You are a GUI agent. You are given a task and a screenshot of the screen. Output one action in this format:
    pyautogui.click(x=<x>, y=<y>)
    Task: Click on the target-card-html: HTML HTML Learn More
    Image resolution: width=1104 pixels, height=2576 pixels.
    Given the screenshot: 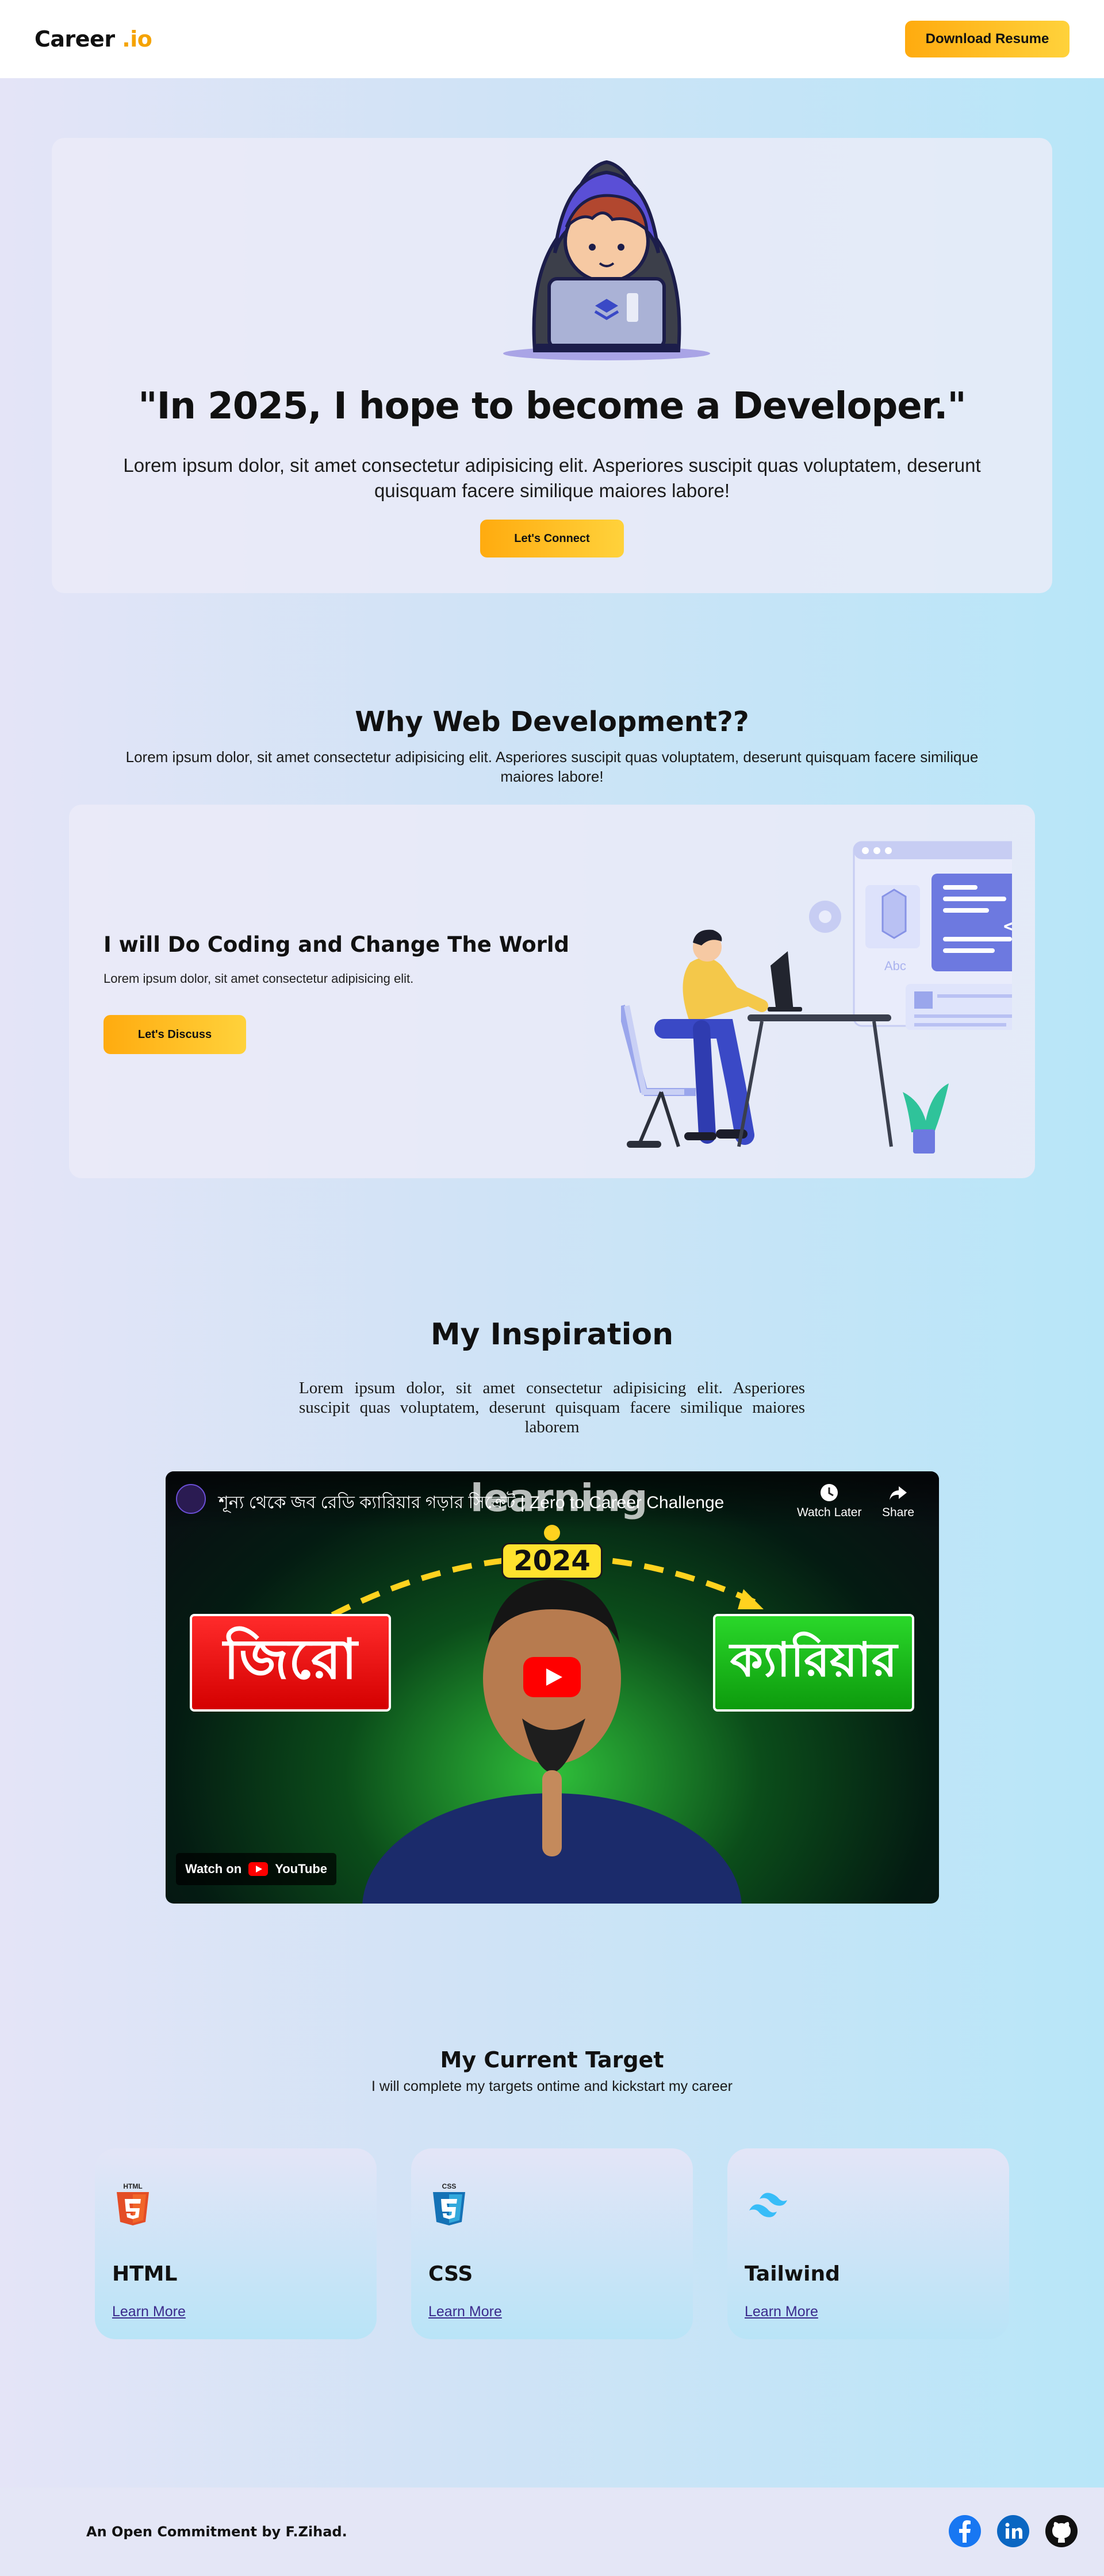 What is the action you would take?
    pyautogui.click(x=236, y=2243)
    